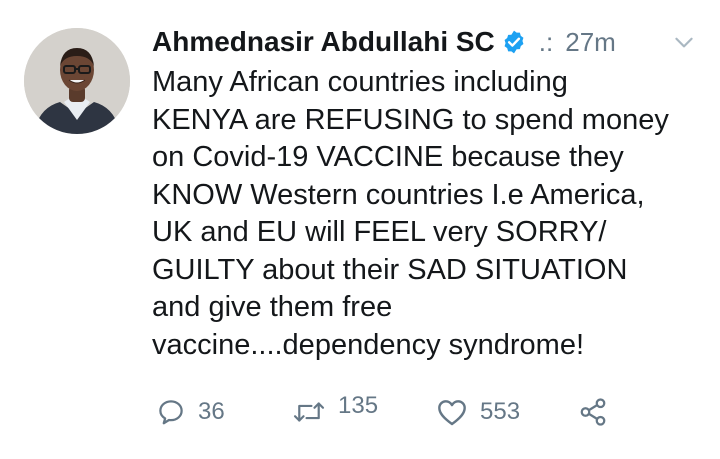 This screenshot has height=459, width=720. What do you see at coordinates (335, 412) in the screenshot?
I see `retweet-button: 135` at bounding box center [335, 412].